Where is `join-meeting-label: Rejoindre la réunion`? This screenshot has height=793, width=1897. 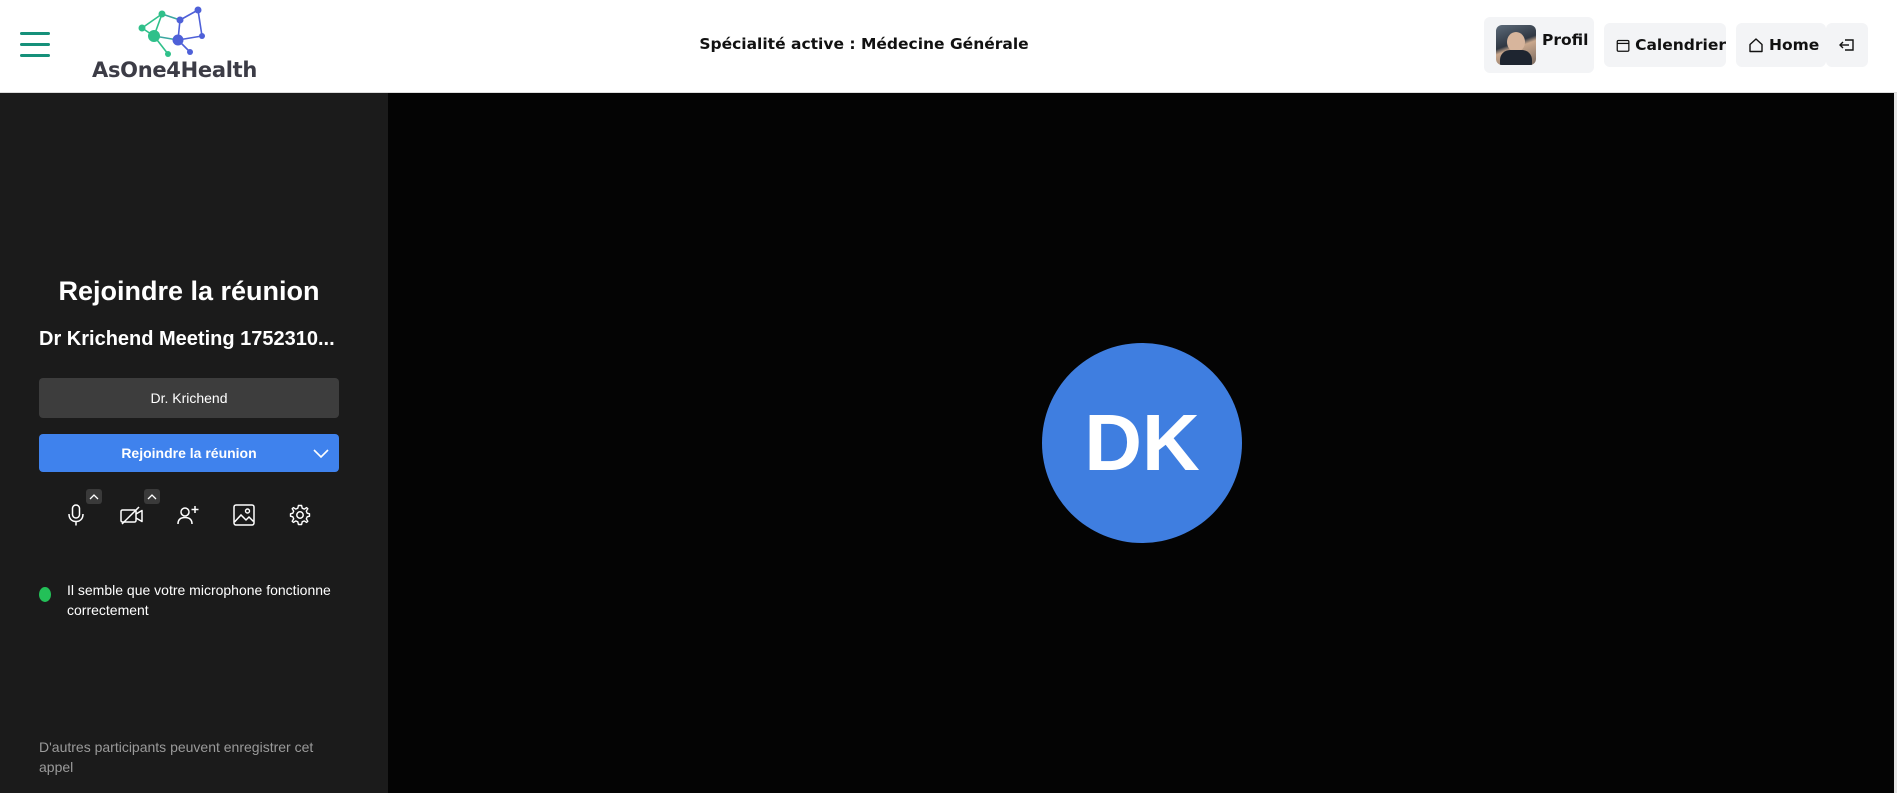 join-meeting-label: Rejoindre la réunion is located at coordinates (189, 453).